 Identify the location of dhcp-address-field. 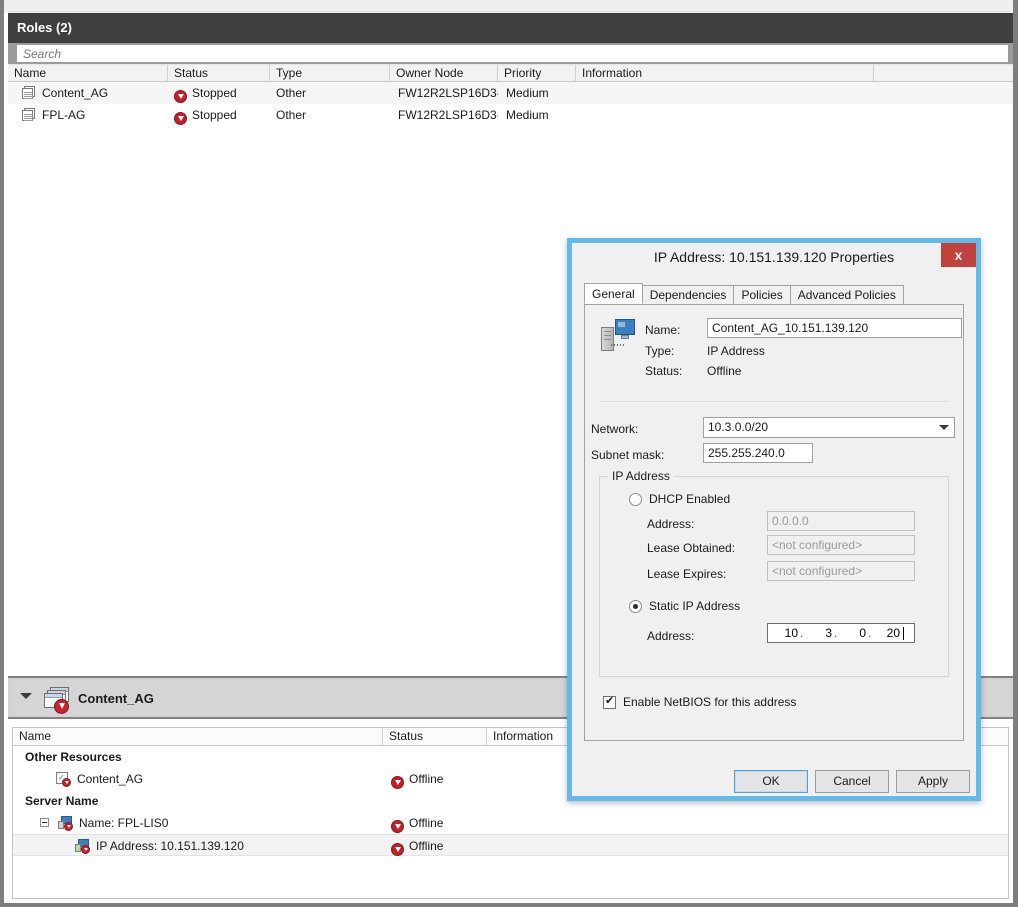
(841, 521).